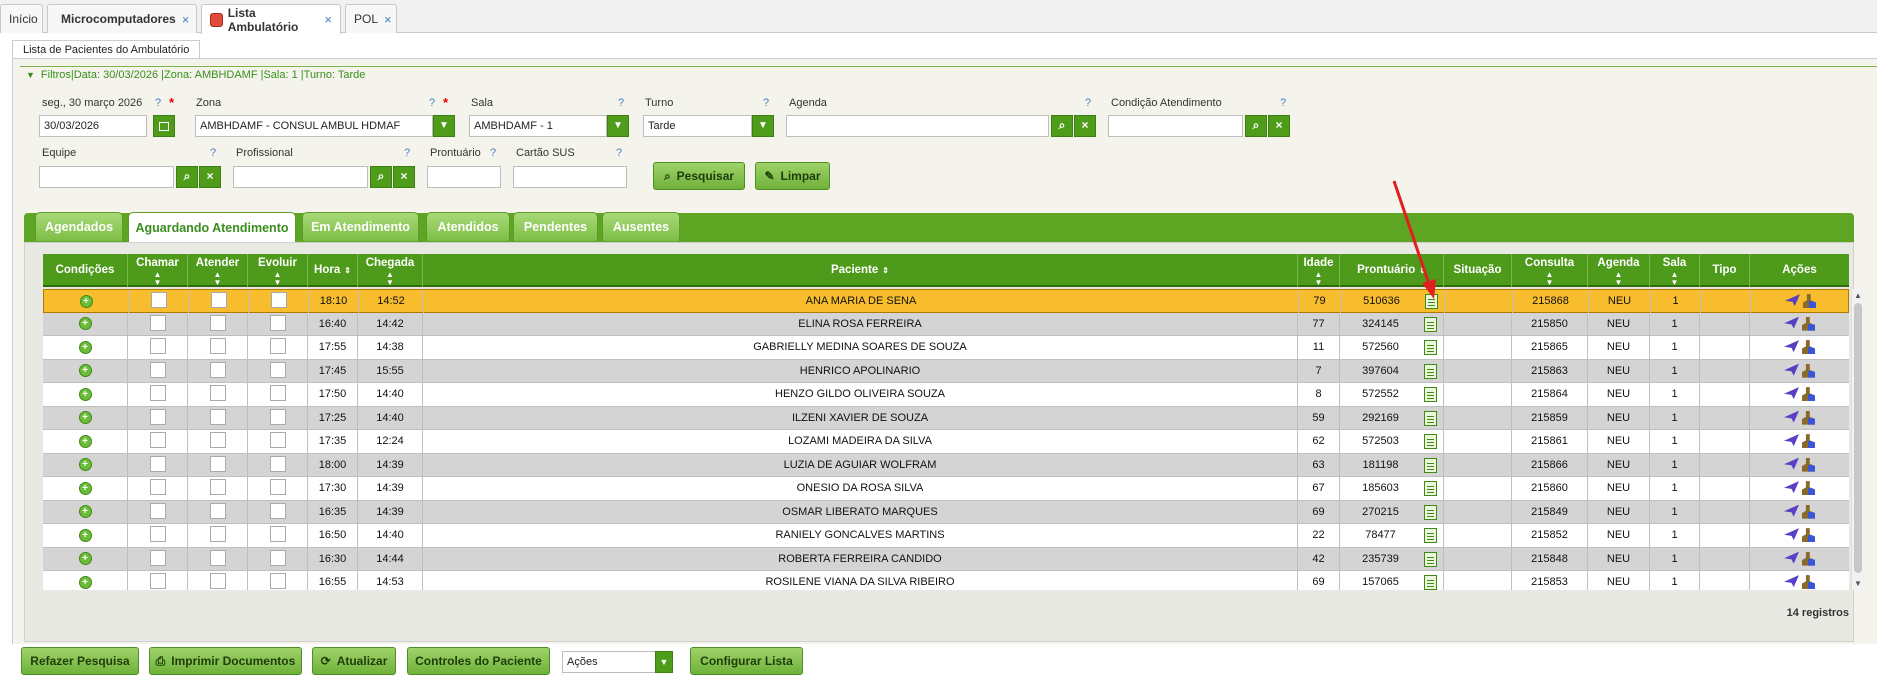 Image resolution: width=1877 pixels, height=679 pixels. Describe the element at coordinates (300, 177) in the screenshot. I see `profissional-field` at that location.